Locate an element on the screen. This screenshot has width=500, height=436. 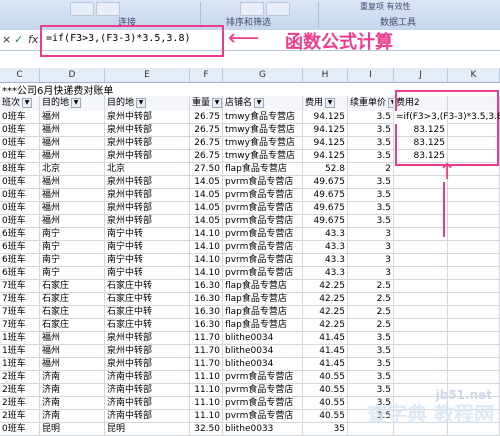
cell-g: blithe0034 is located at coordinates (263, 351).